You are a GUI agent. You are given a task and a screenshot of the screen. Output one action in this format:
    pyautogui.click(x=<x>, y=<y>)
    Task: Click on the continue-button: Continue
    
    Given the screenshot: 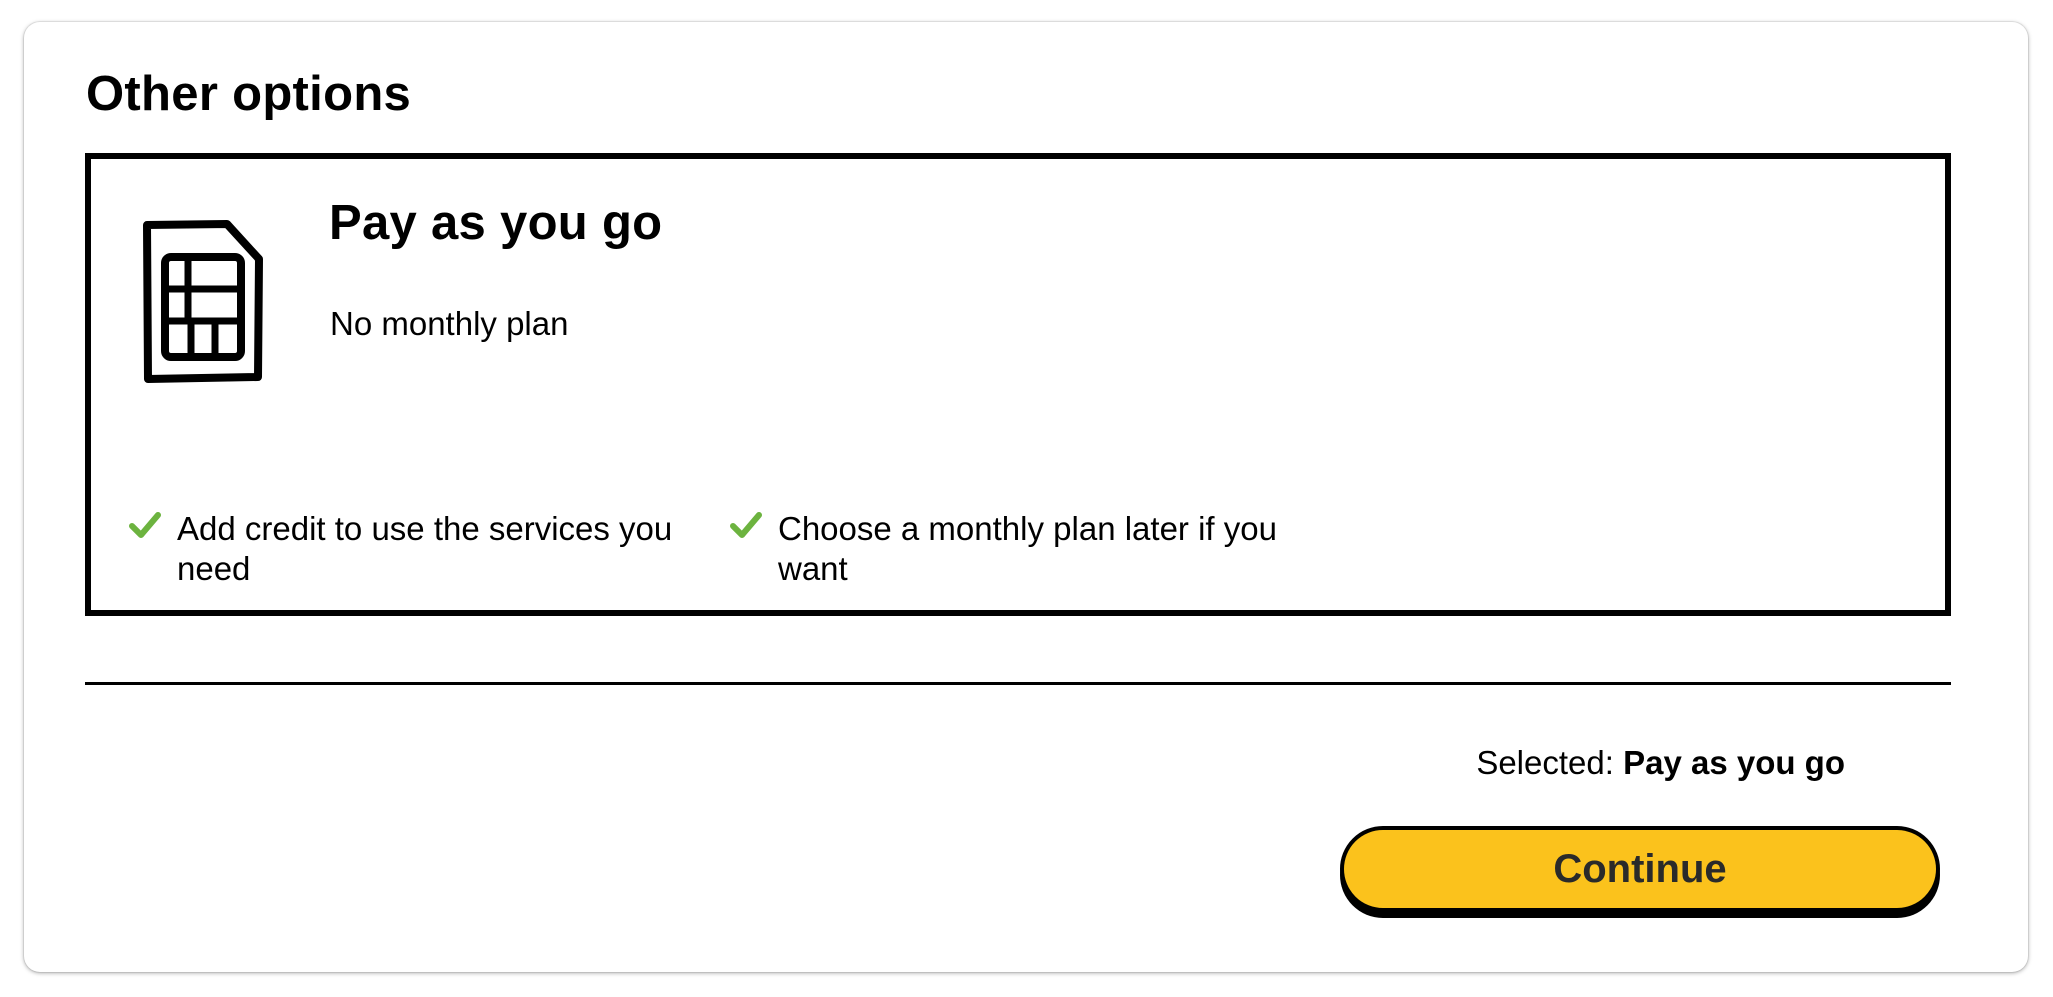 What is the action you would take?
    pyautogui.click(x=1640, y=869)
    